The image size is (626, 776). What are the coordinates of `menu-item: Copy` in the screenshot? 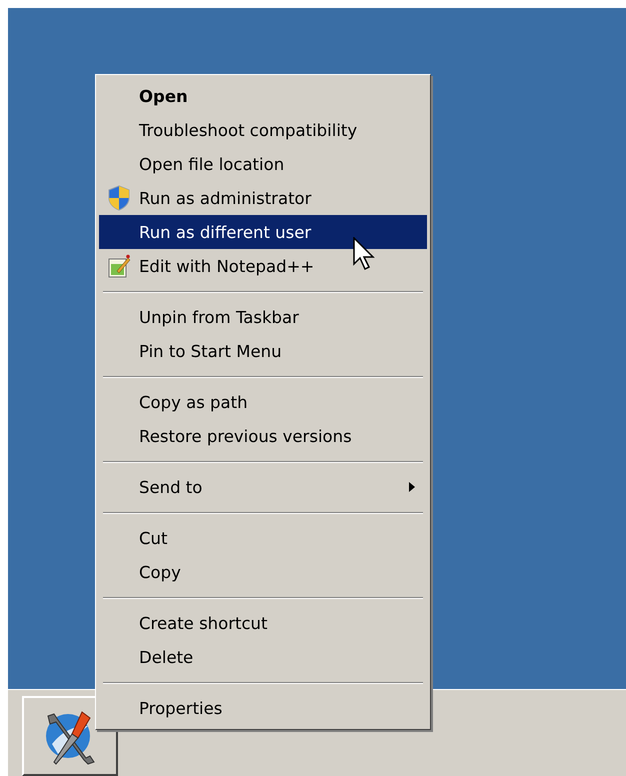 It's located at (263, 572).